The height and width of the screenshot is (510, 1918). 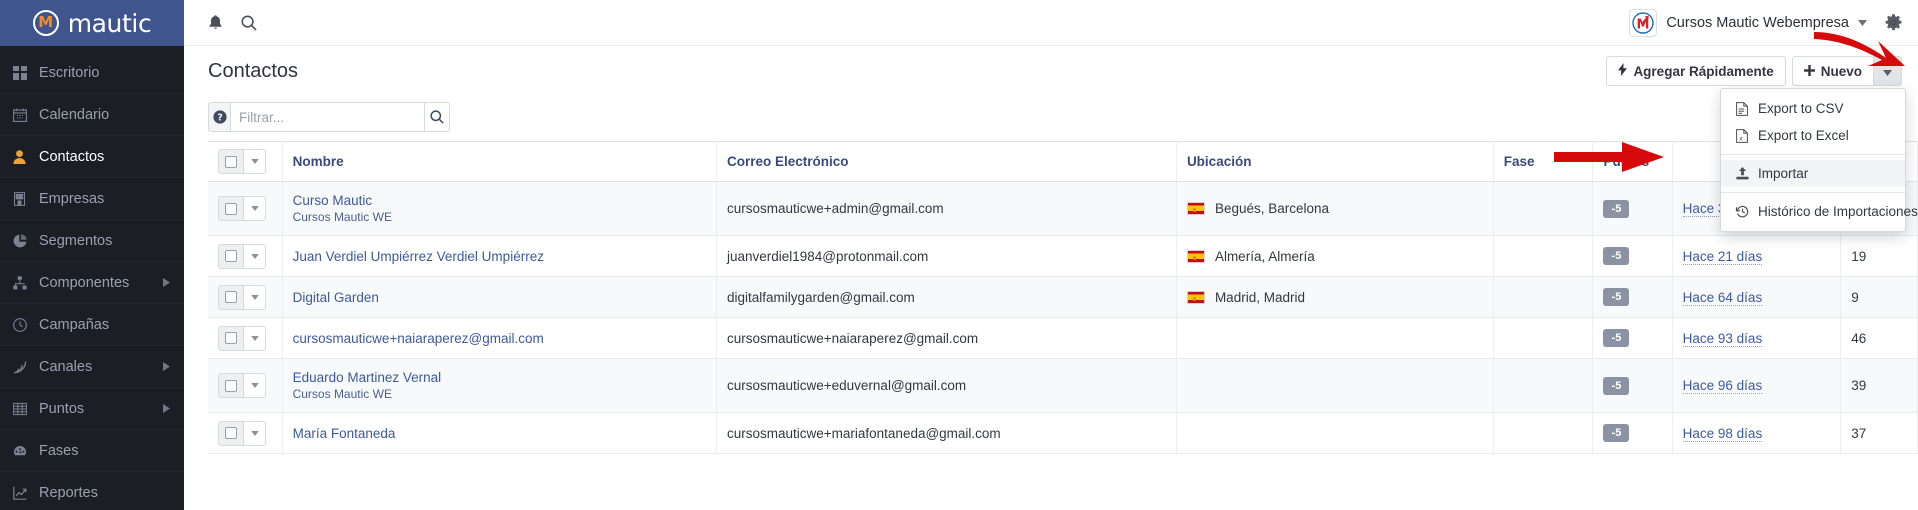 I want to click on menu-item-export-excel: x Export to Excel, so click(x=1813, y=135).